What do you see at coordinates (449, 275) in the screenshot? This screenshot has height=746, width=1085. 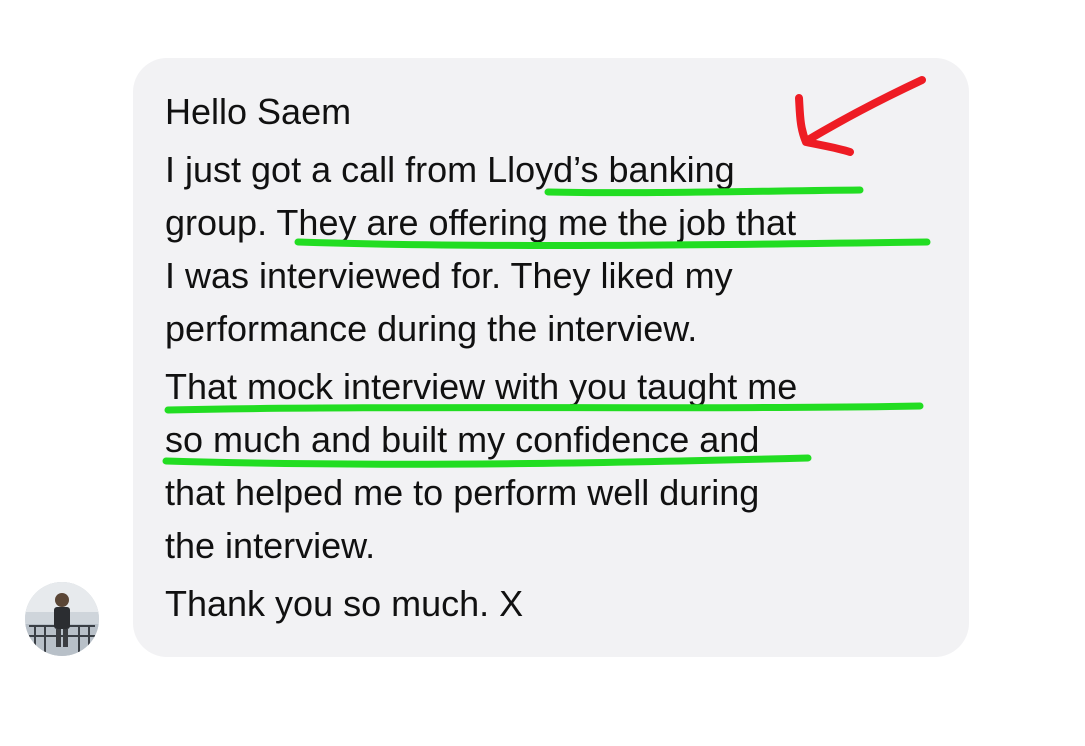 I see `message-line: I was interviewed for. They liked my` at bounding box center [449, 275].